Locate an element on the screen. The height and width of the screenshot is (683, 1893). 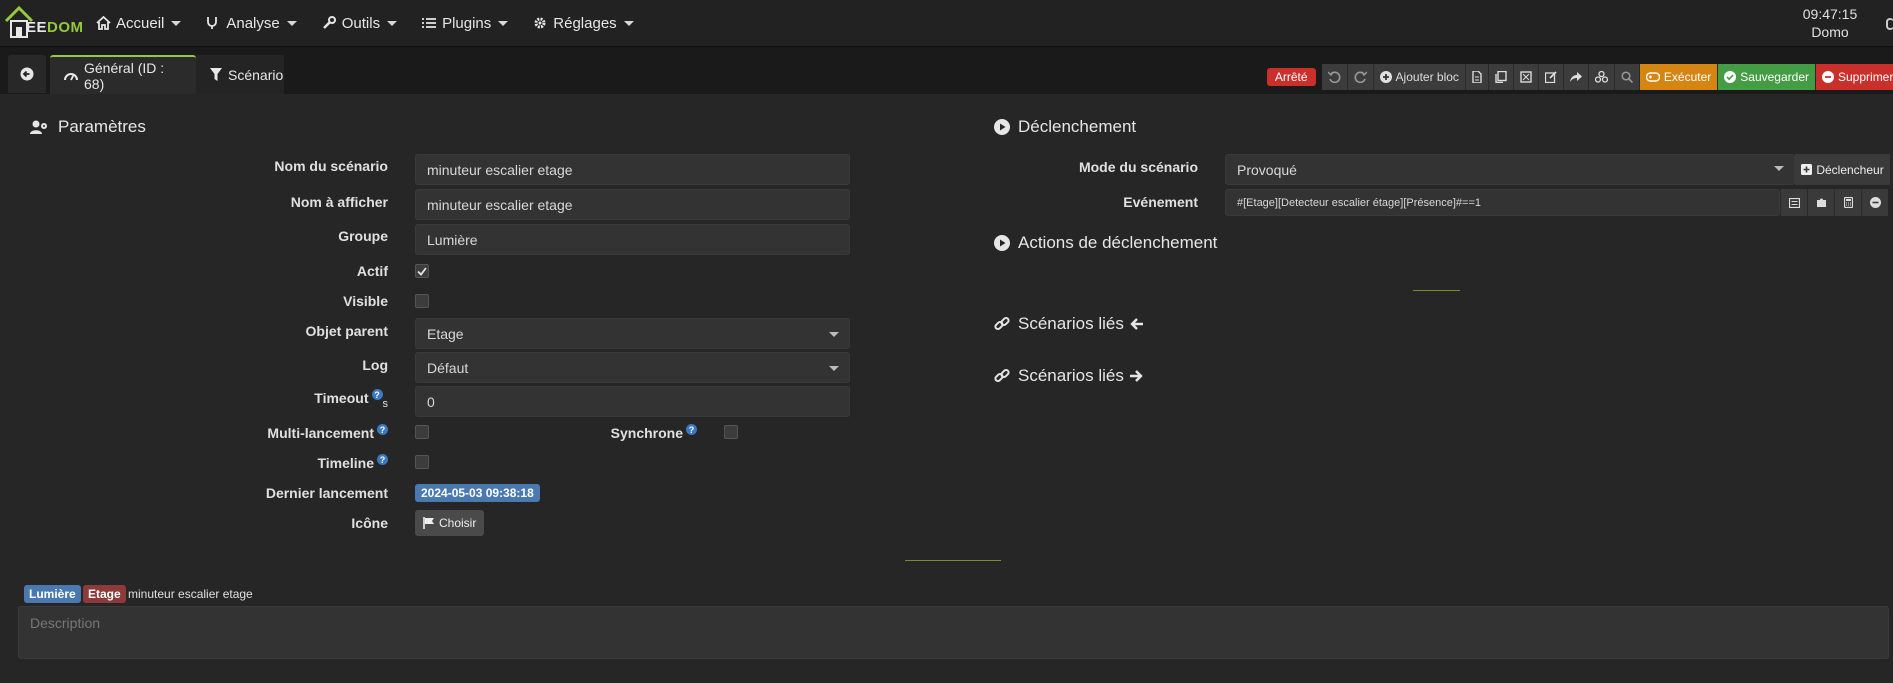
object-tag: Etage is located at coordinates (104, 594).